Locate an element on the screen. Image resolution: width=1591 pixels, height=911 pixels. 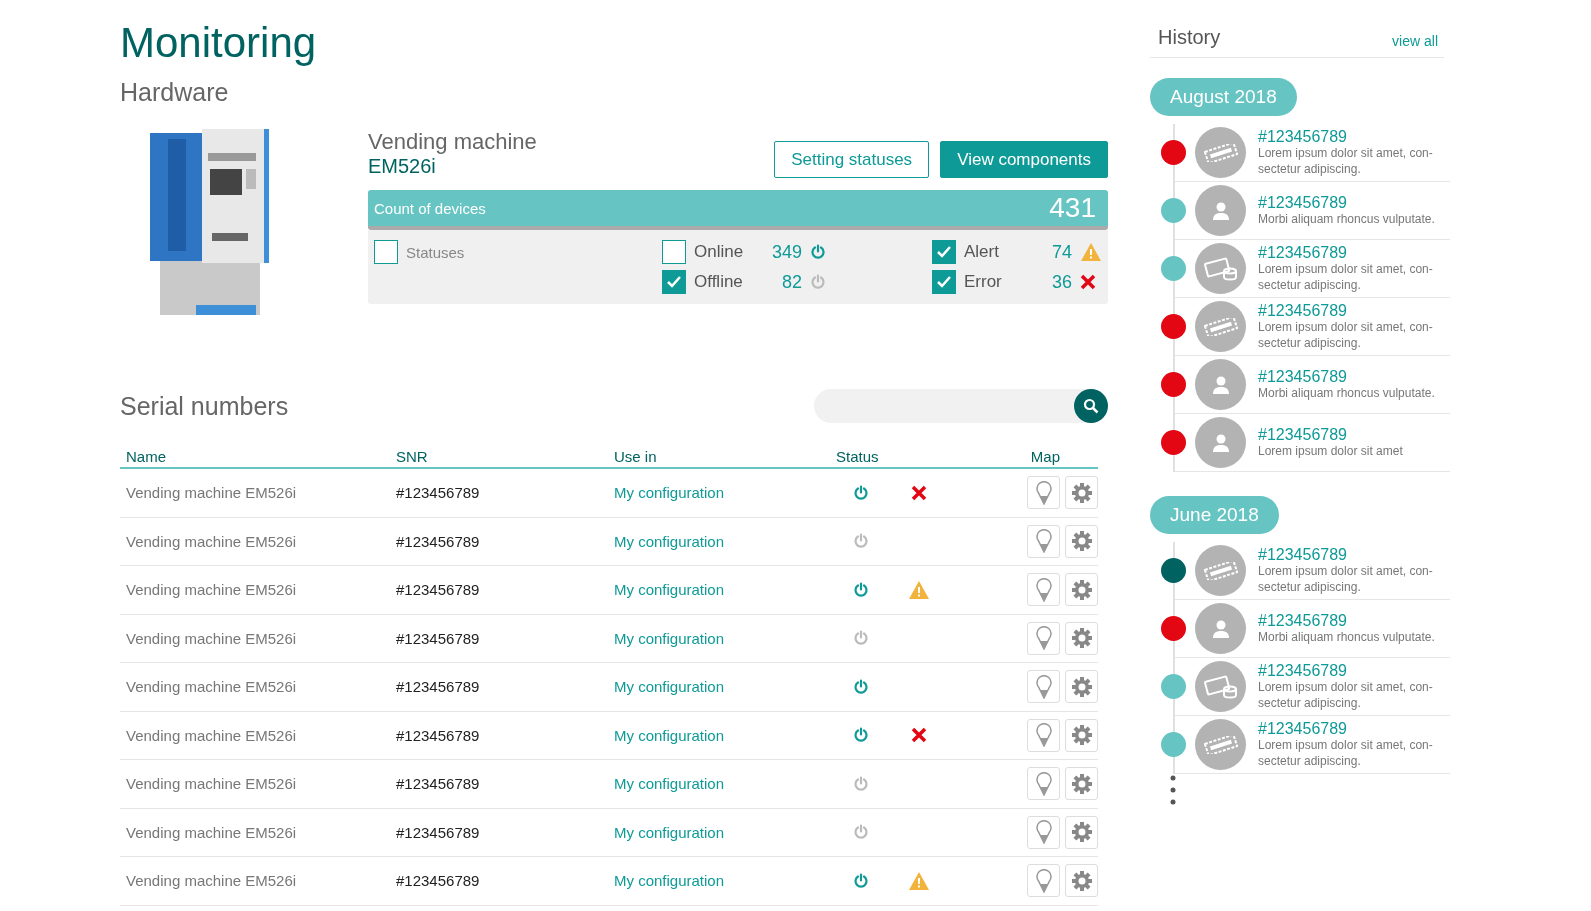
filter-count: 74 is located at coordinates (1061, 252).